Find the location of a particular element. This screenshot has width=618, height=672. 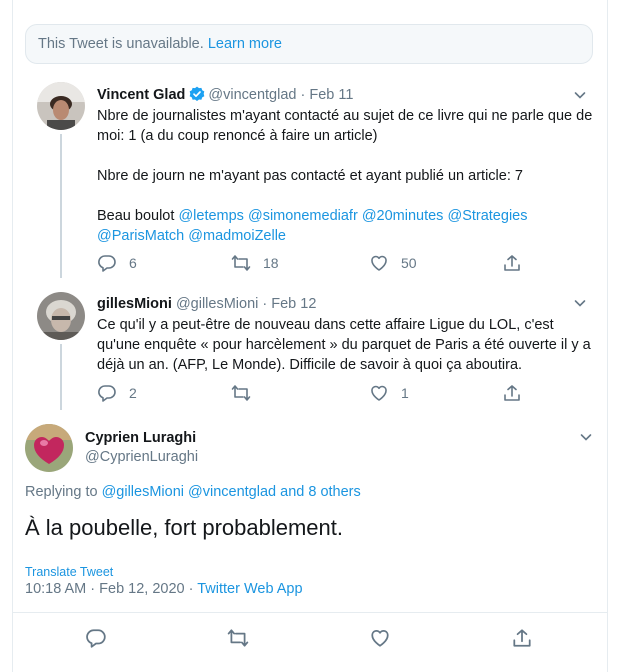

tweet-actions: 2 1 is located at coordinates (308, 395).